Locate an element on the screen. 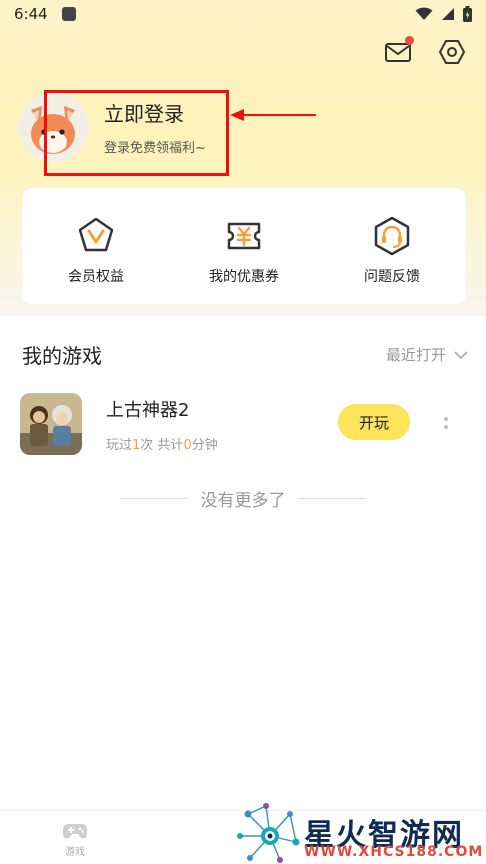 The height and width of the screenshot is (864, 486). nav-tab-games: 游戏 is located at coordinates (75, 839).